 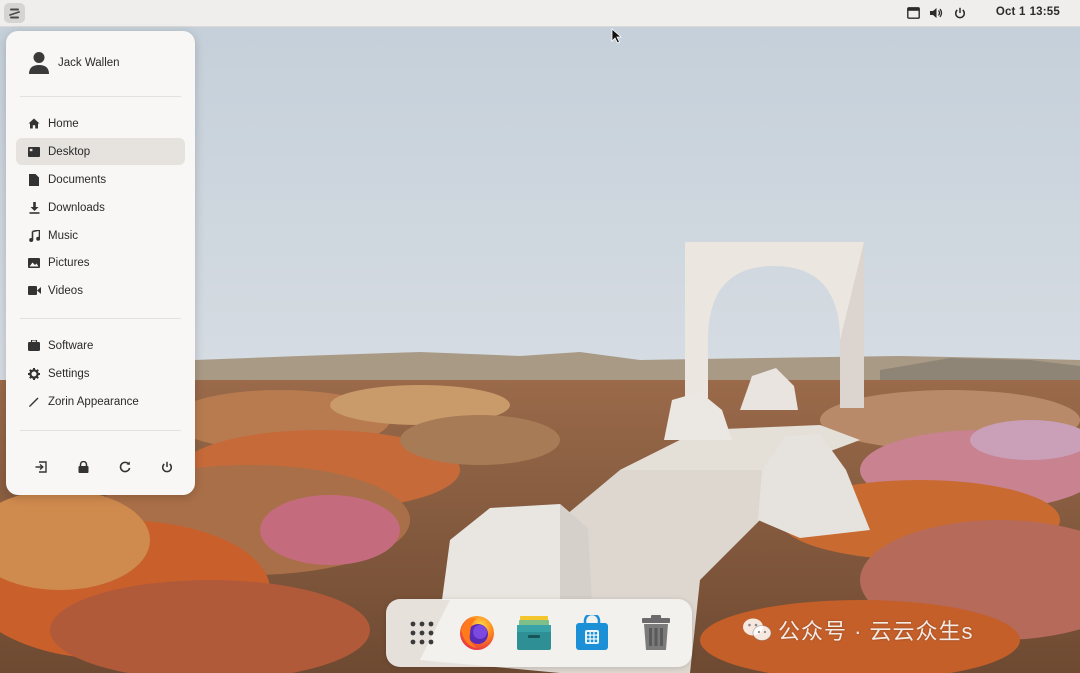 I want to click on trash-icon, so click(x=656, y=632).